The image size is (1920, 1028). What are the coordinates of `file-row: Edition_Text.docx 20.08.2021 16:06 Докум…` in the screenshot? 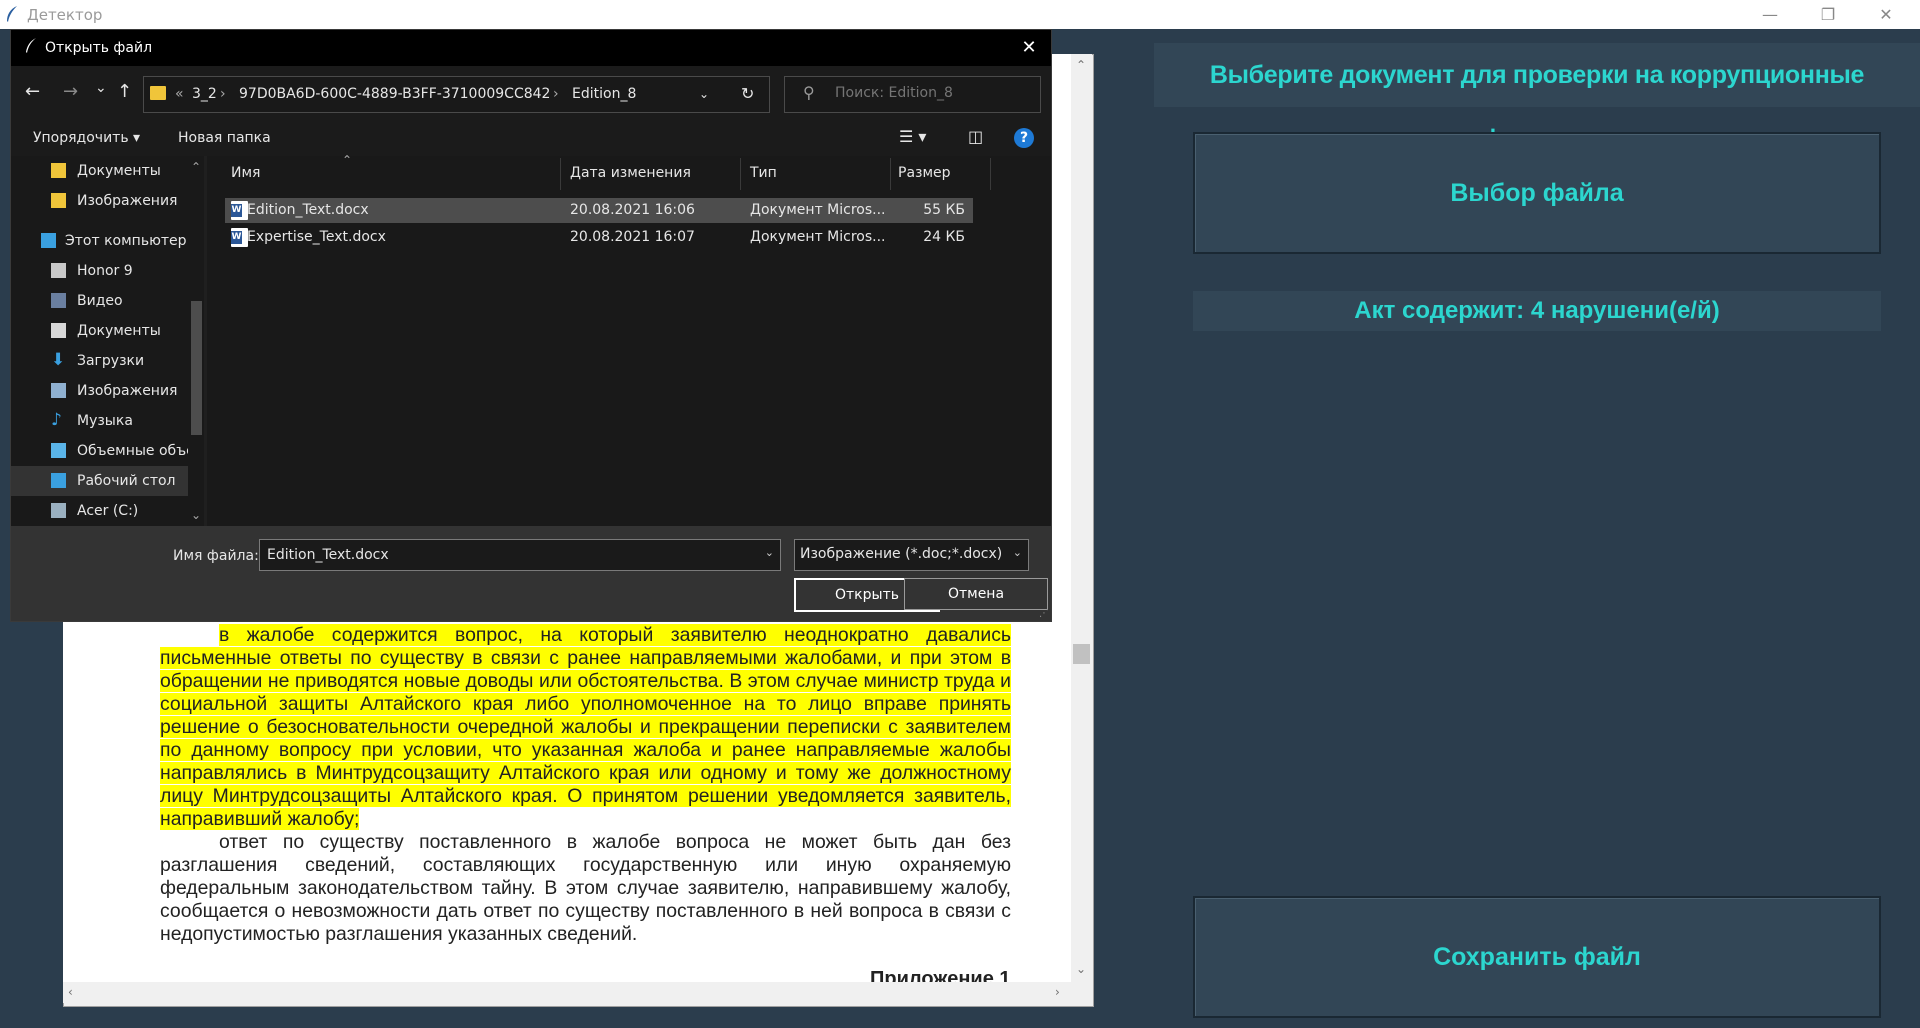 It's located at (599, 210).